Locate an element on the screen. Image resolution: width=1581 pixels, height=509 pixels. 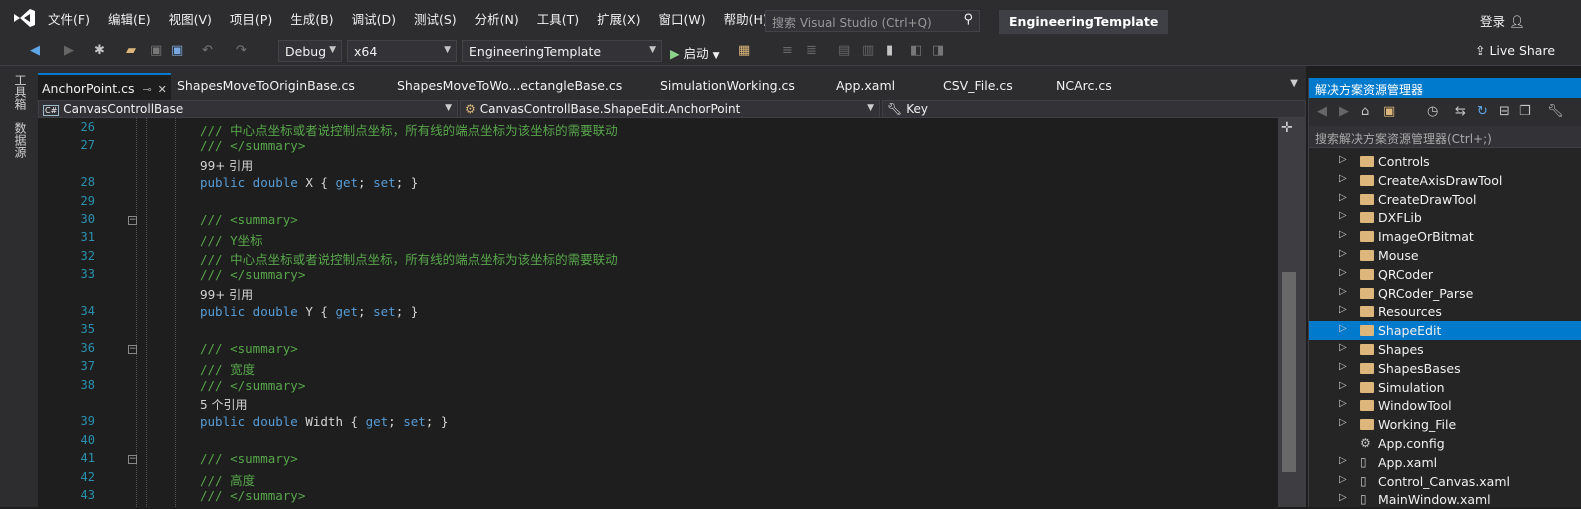
tree-item: ▷ ImageOrBitmat is located at coordinates (1445, 236).